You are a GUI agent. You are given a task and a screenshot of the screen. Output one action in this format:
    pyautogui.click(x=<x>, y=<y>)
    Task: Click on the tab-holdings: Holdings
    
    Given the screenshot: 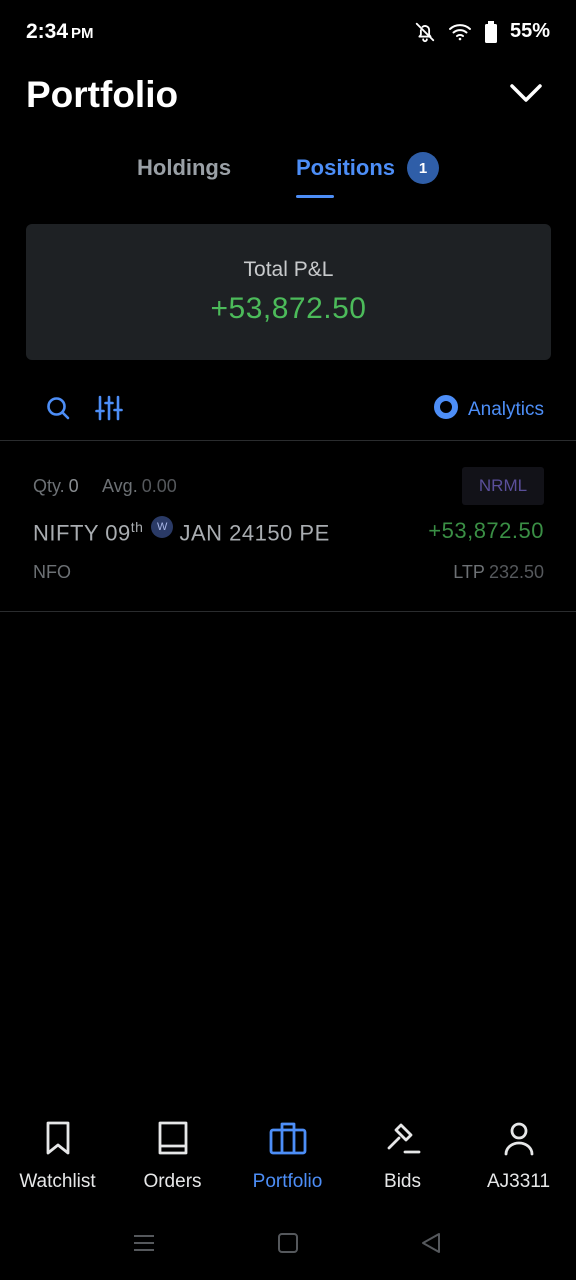 What is the action you would take?
    pyautogui.click(x=184, y=168)
    